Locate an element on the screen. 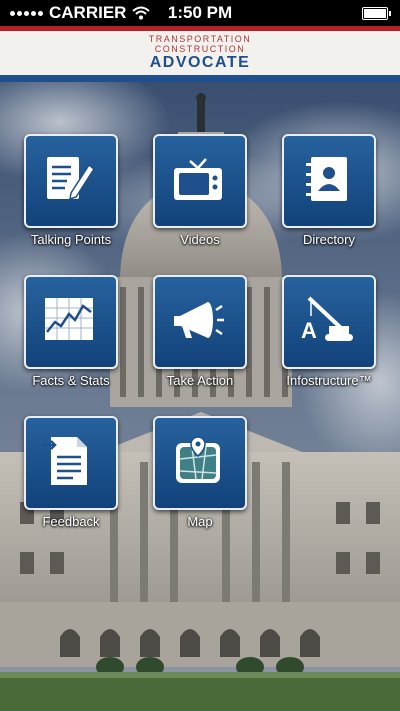  crane-icon: A is located at coordinates (327, 319).